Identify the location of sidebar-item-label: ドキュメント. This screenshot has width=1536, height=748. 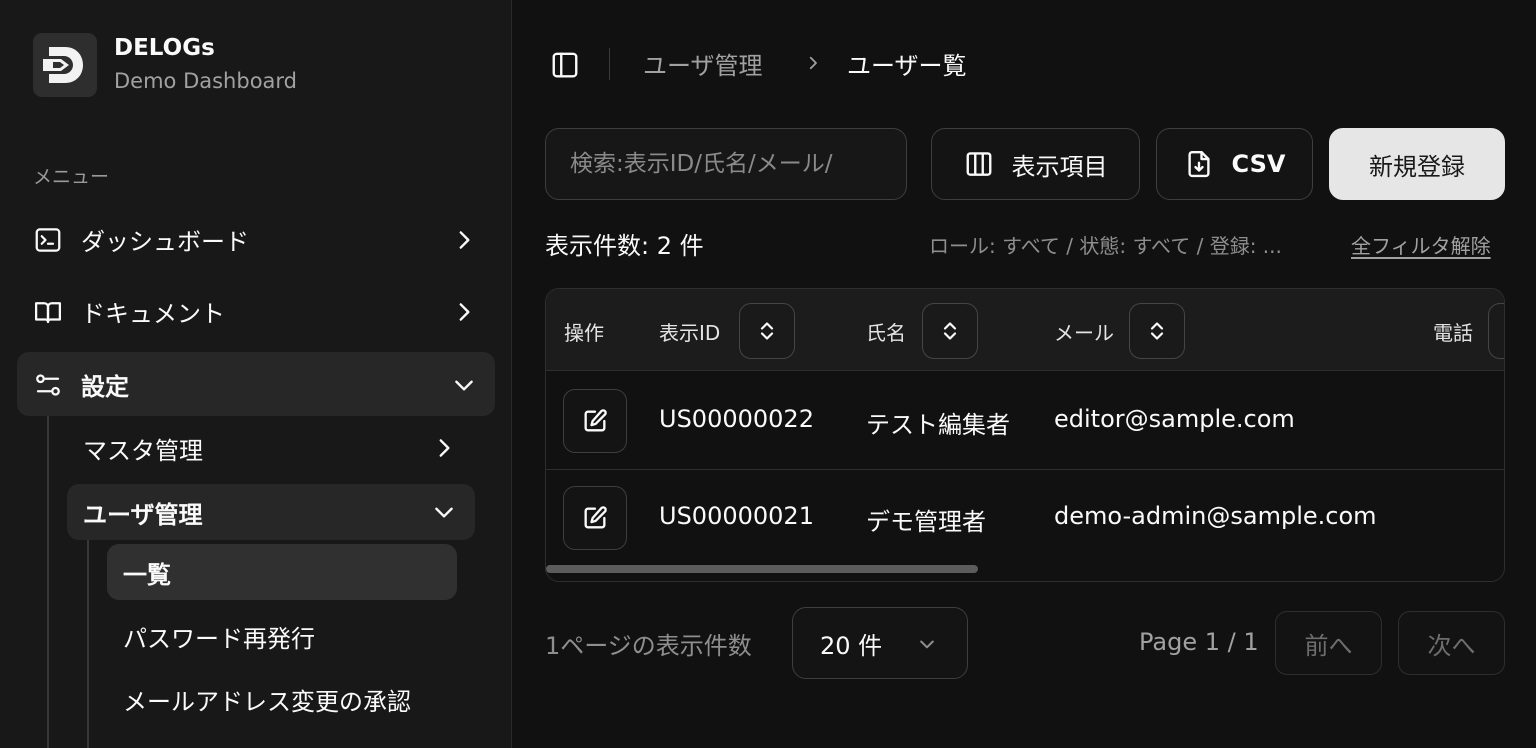
(153, 313).